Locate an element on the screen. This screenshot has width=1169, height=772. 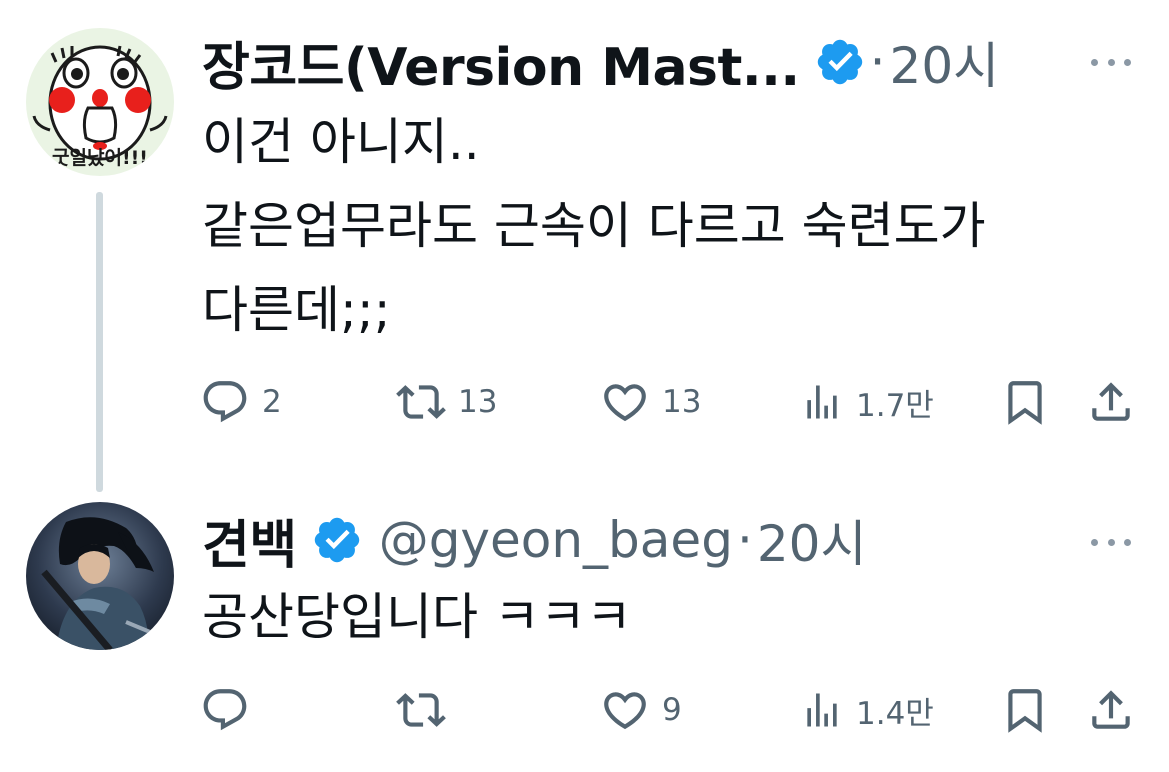
views-count: 1.4만 is located at coordinates (895, 713).